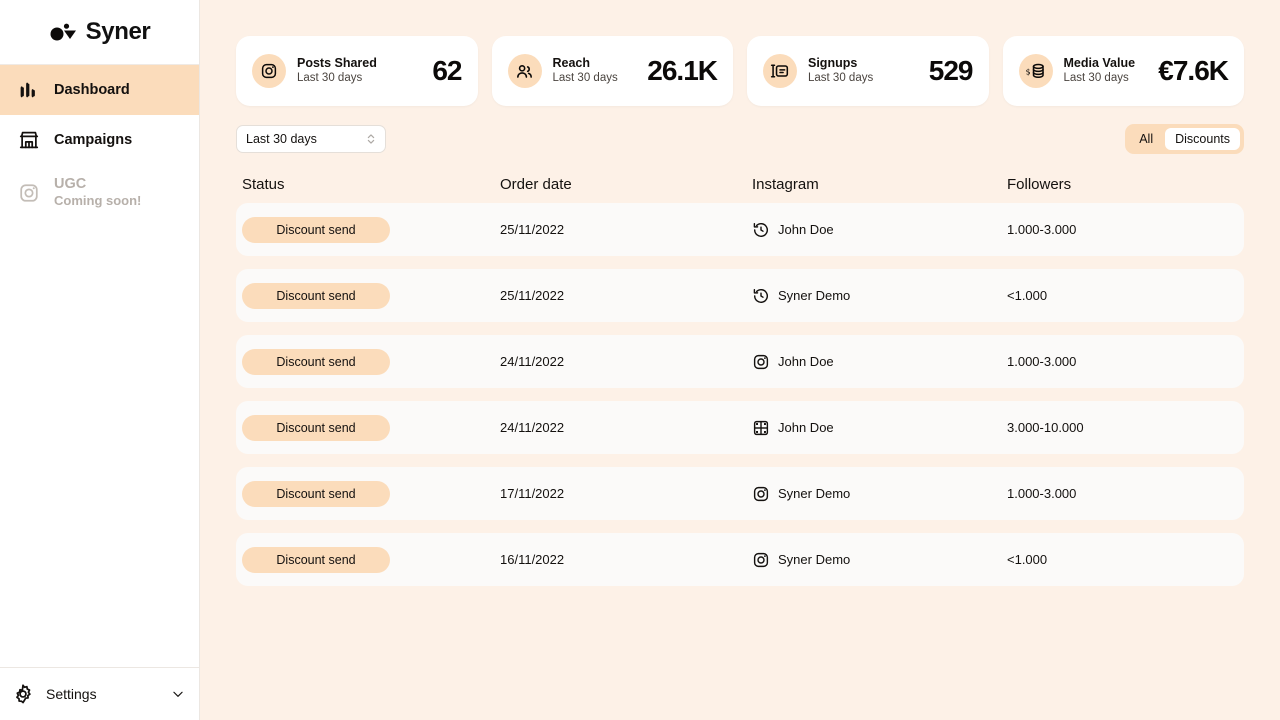 Image resolution: width=1280 pixels, height=720 pixels. Describe the element at coordinates (447, 70) in the screenshot. I see `stat-value: 62` at that location.